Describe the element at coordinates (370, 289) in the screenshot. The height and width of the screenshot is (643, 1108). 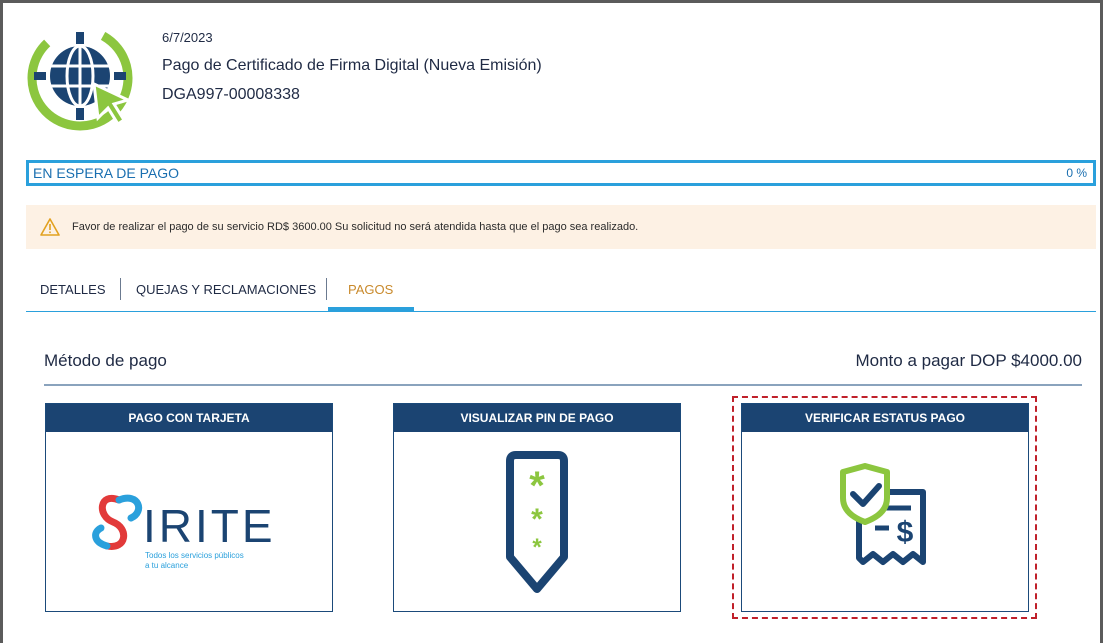
I see `tab-pagos: PAGOS` at that location.